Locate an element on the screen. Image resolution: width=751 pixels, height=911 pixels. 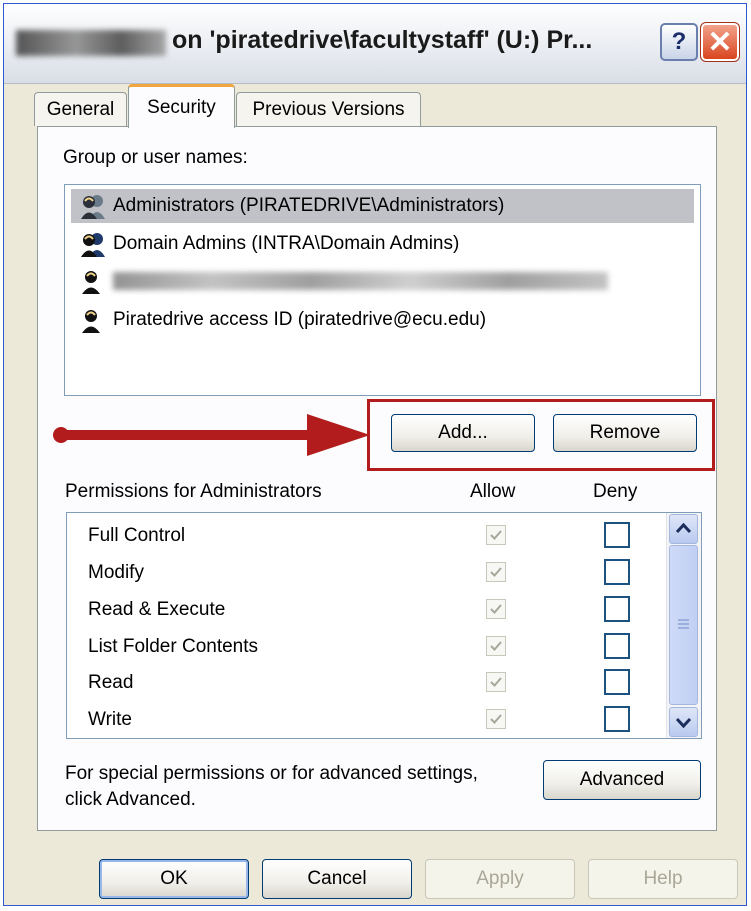
tab-security: Security is located at coordinates (181, 106).